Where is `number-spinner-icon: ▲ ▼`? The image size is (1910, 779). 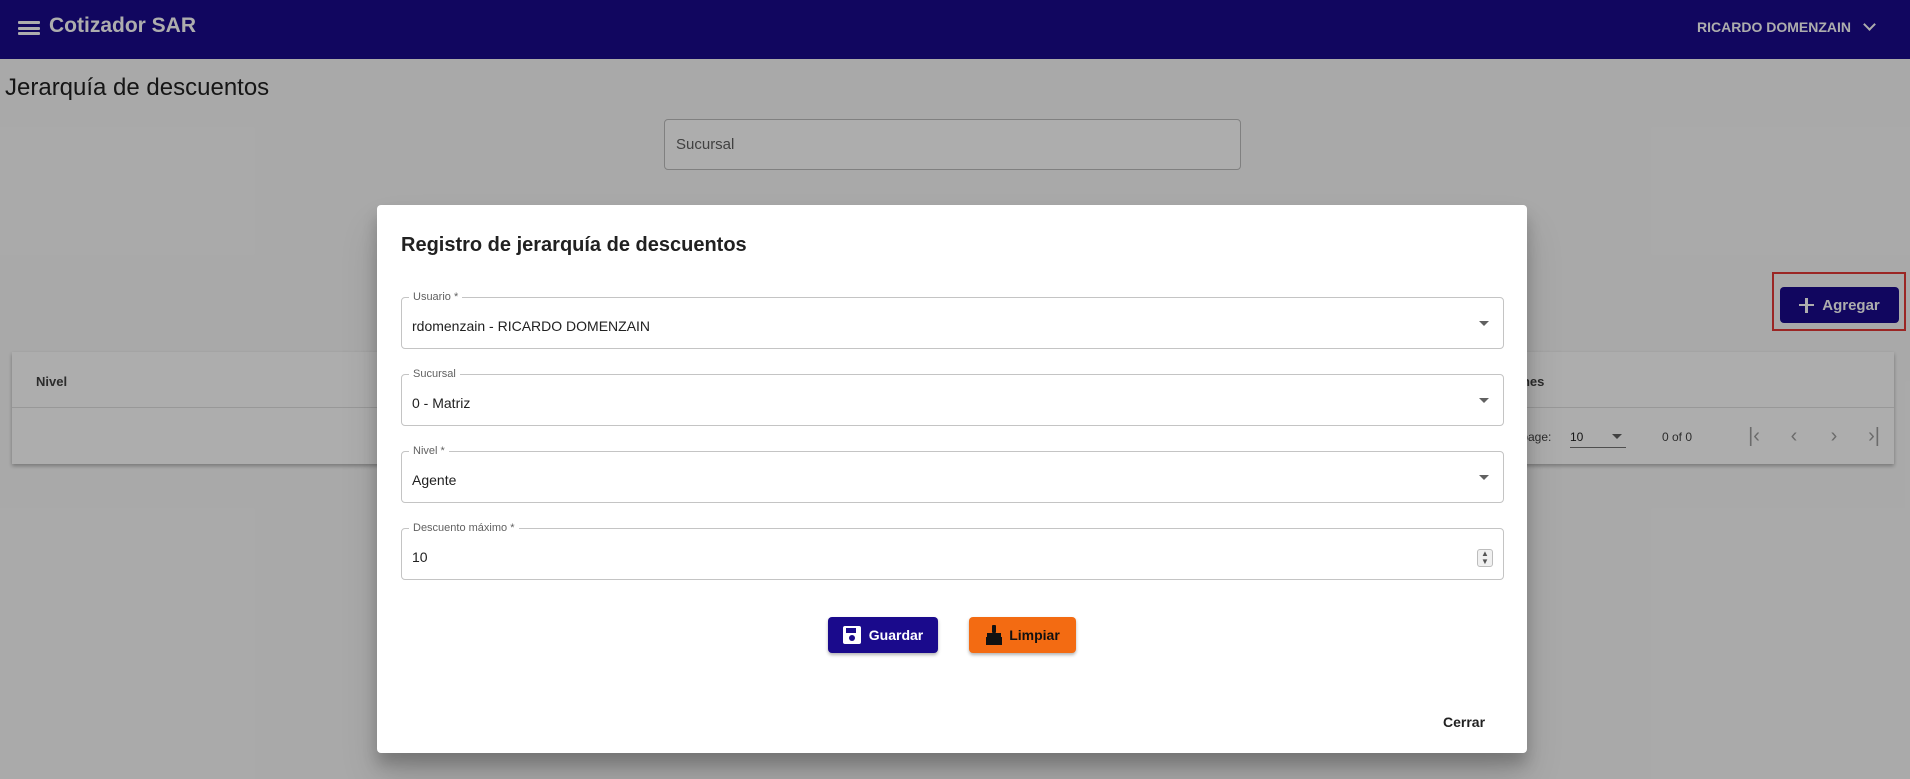
number-spinner-icon: ▲ ▼ is located at coordinates (1485, 558).